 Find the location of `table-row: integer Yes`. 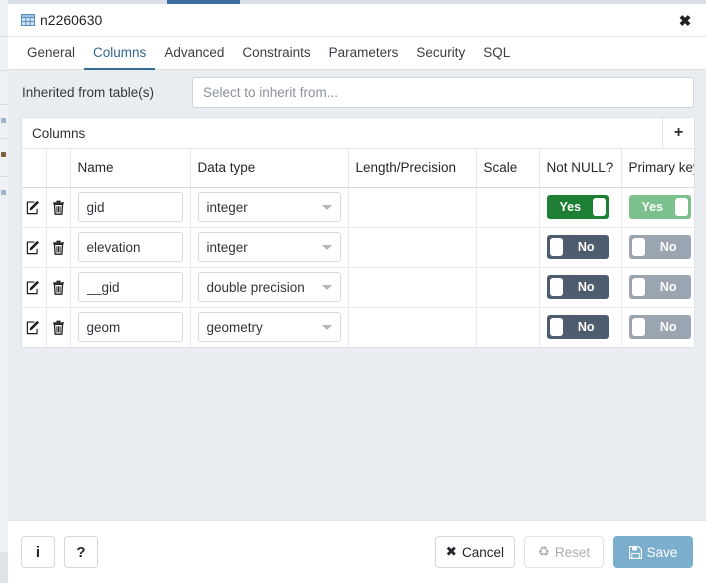

table-row: integer Yes is located at coordinates (358, 207).